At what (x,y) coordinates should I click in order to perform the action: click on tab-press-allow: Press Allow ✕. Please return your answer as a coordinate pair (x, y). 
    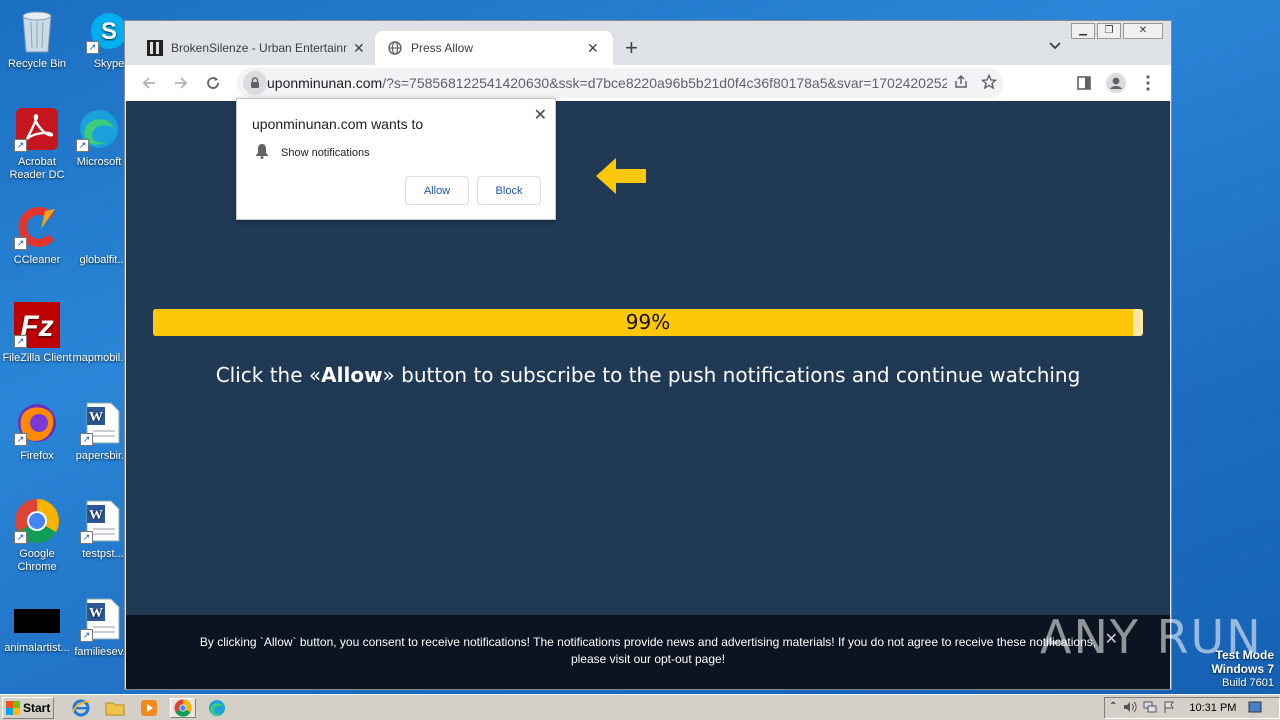
    Looking at the image, I should click on (494, 48).